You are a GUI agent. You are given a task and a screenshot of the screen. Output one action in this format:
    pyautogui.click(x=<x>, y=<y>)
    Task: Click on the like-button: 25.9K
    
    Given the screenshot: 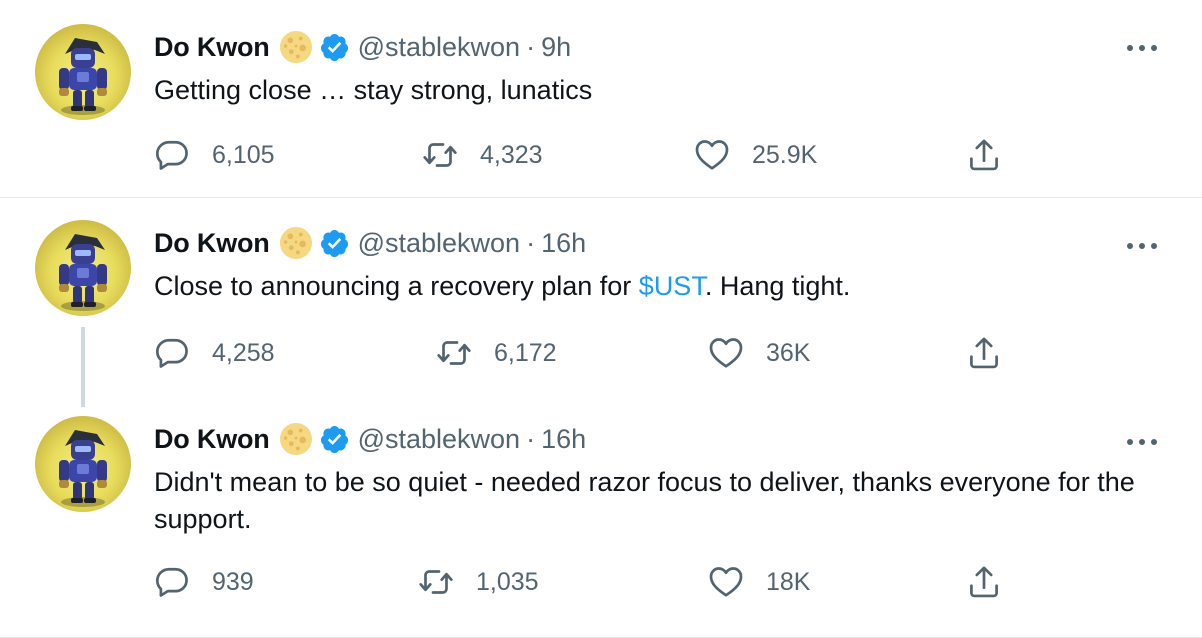 What is the action you would take?
    pyautogui.click(x=755, y=155)
    